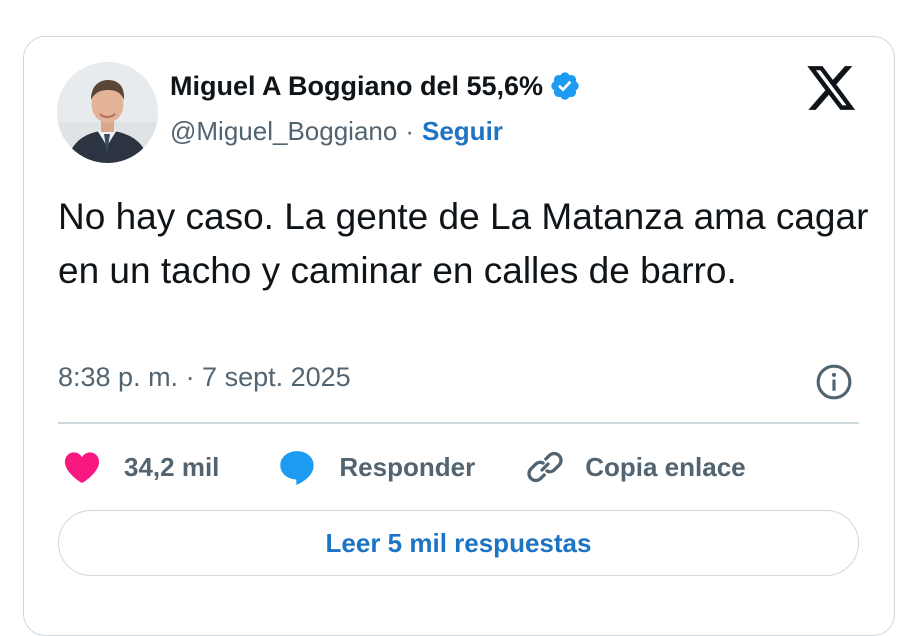 The height and width of the screenshot is (636, 917). Describe the element at coordinates (565, 86) in the screenshot. I see `verified-badge-icon` at that location.